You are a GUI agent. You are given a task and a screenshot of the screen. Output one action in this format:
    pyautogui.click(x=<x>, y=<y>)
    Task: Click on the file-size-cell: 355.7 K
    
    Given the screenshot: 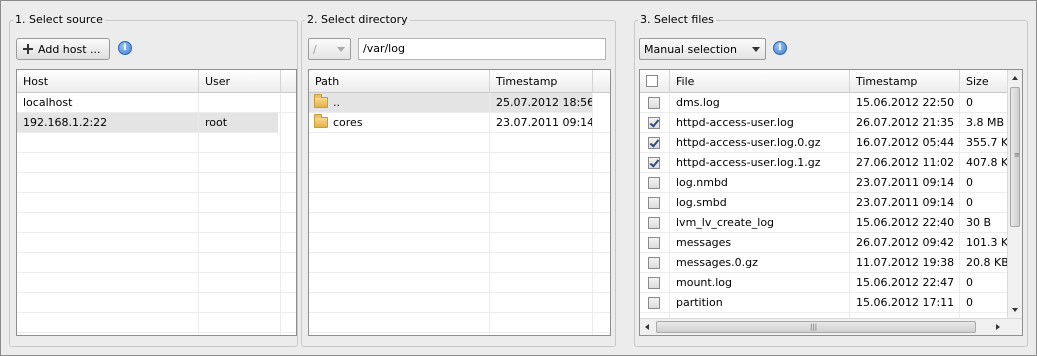 What is the action you would take?
    pyautogui.click(x=984, y=143)
    